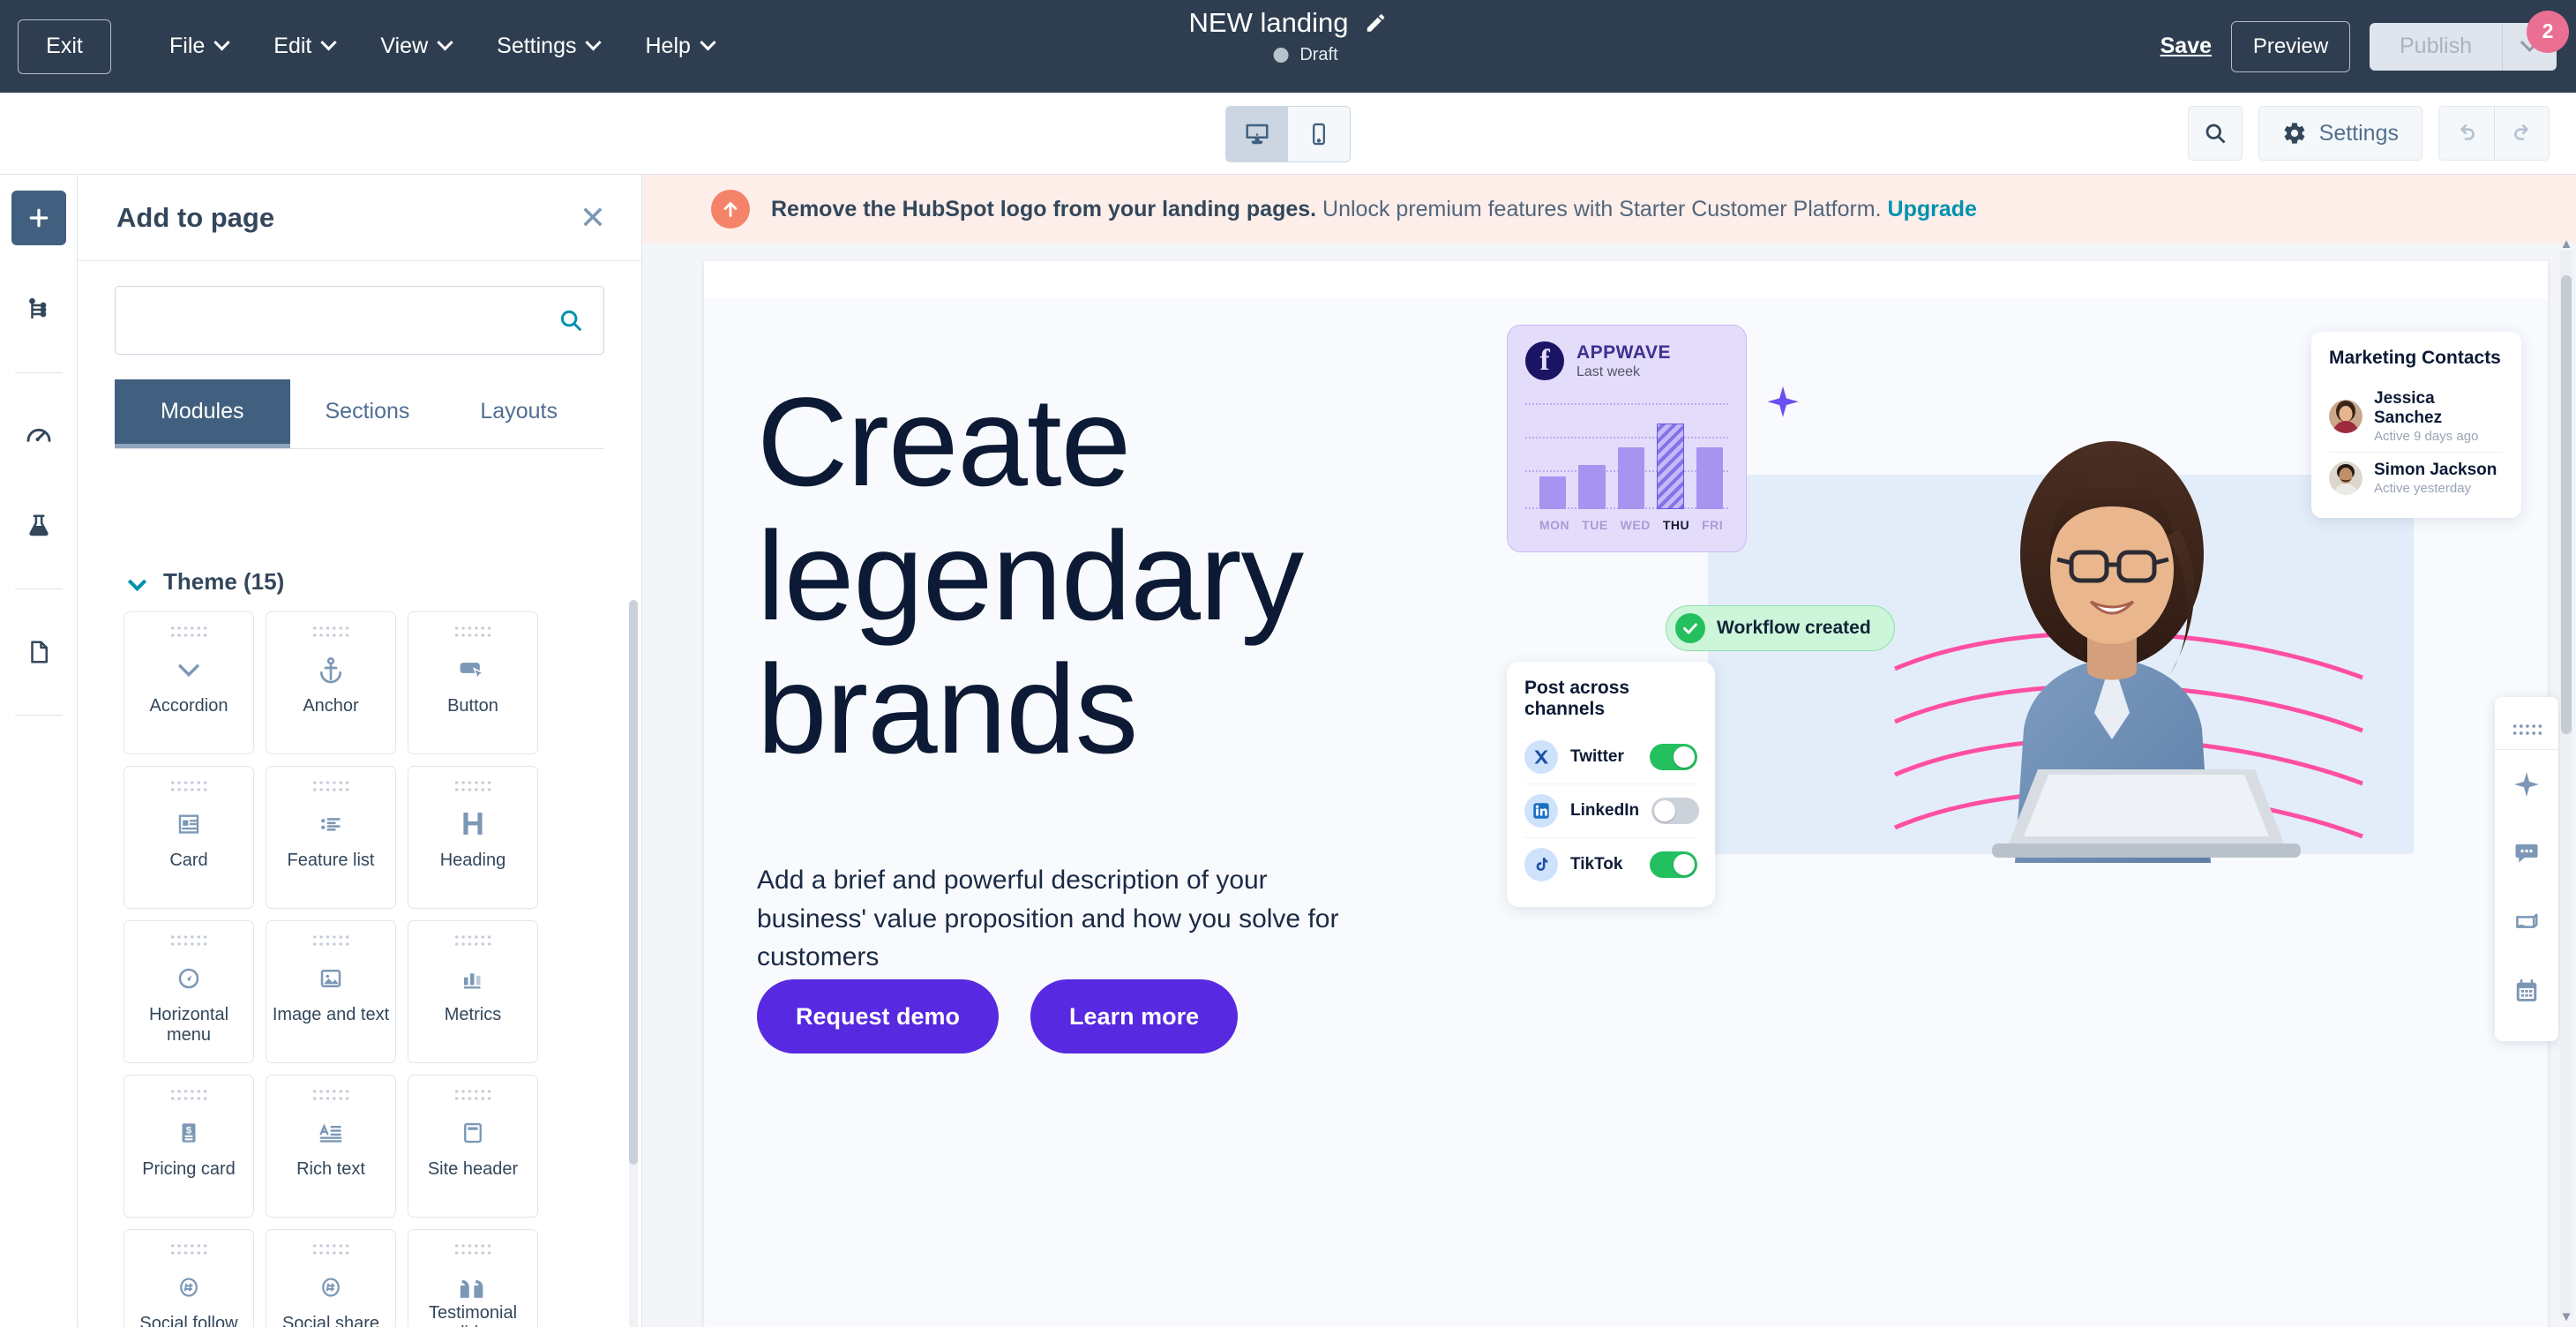 Image resolution: width=2576 pixels, height=1327 pixels. What do you see at coordinates (2294, 133) in the screenshot?
I see `gear-icon` at bounding box center [2294, 133].